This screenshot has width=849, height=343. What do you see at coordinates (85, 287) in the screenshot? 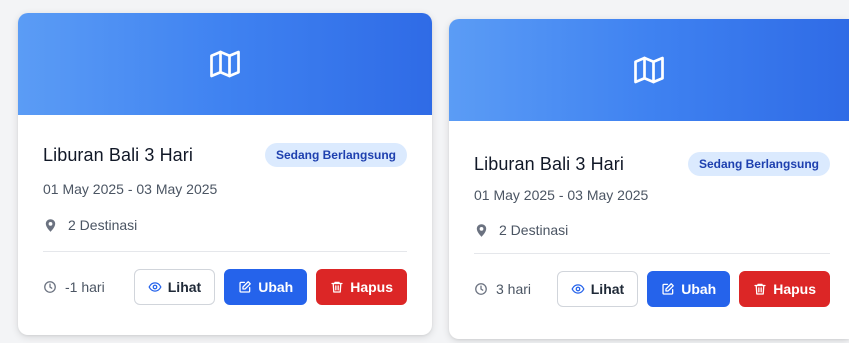
I see `duration-label: -1 hari` at bounding box center [85, 287].